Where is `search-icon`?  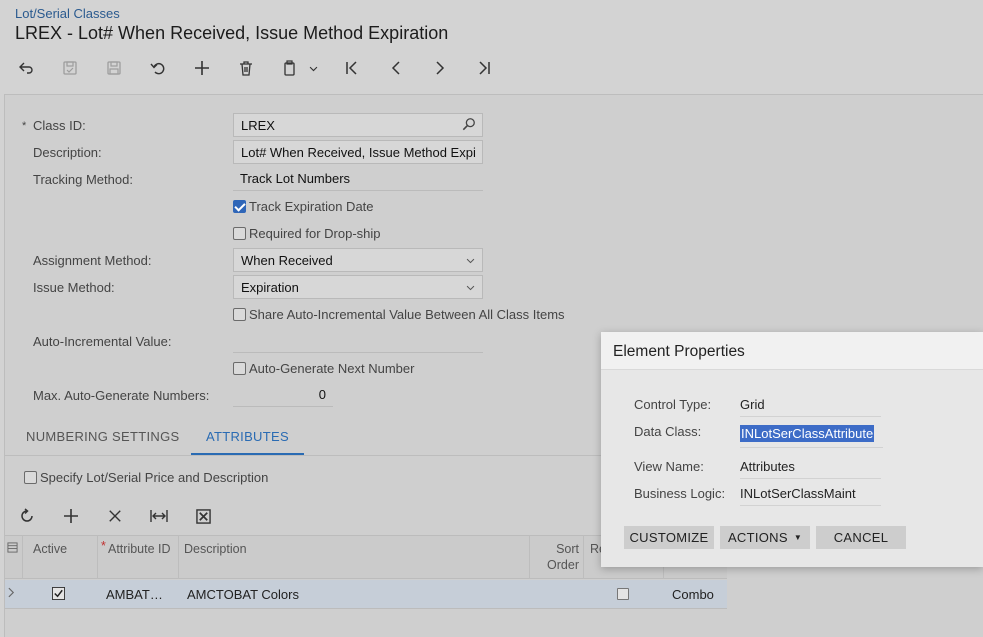
search-icon is located at coordinates (469, 125).